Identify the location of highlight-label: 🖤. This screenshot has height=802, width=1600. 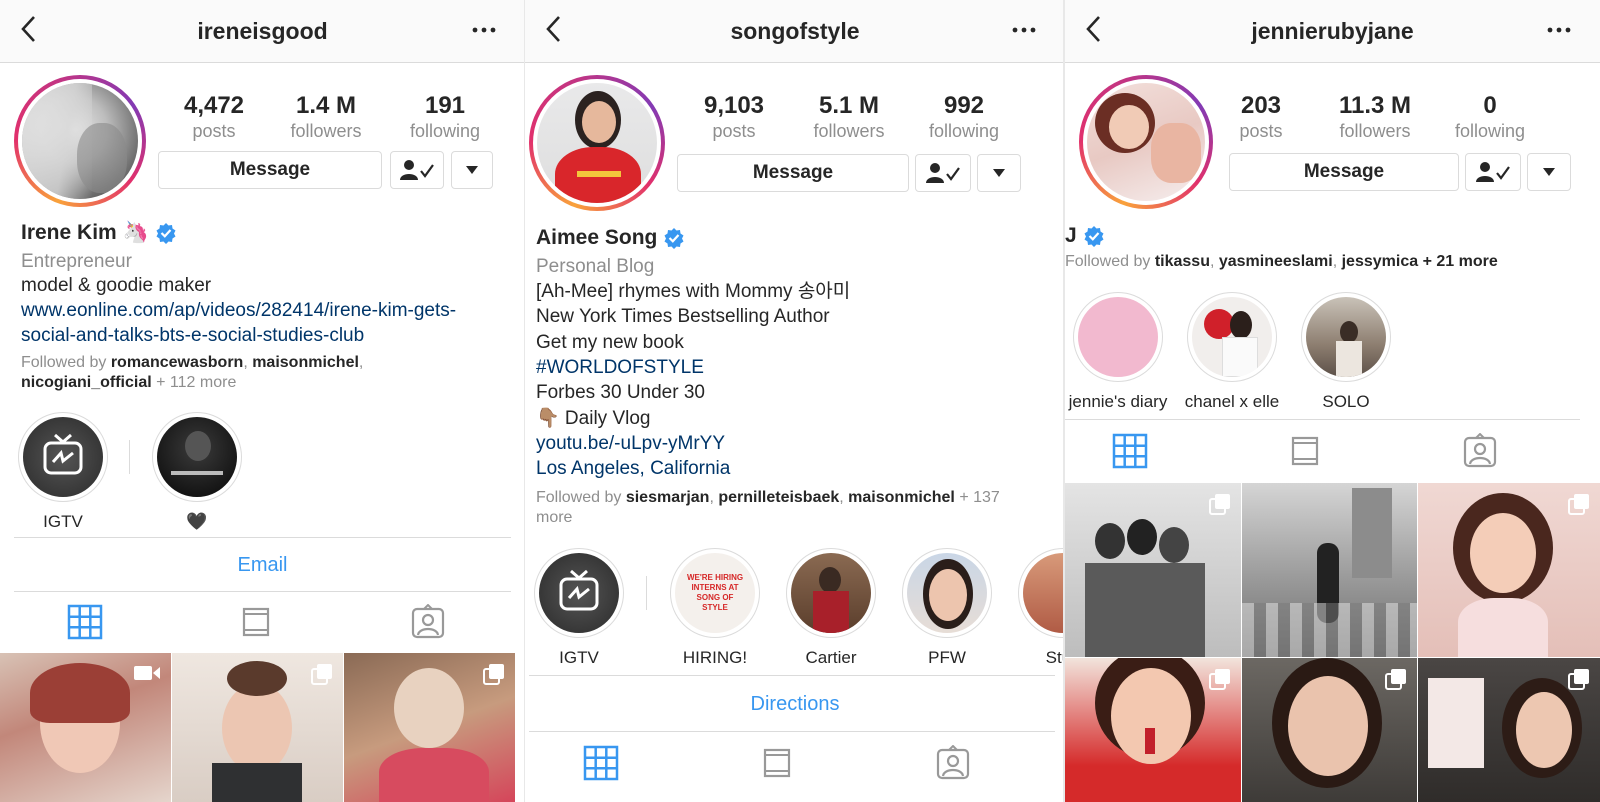
(197, 521).